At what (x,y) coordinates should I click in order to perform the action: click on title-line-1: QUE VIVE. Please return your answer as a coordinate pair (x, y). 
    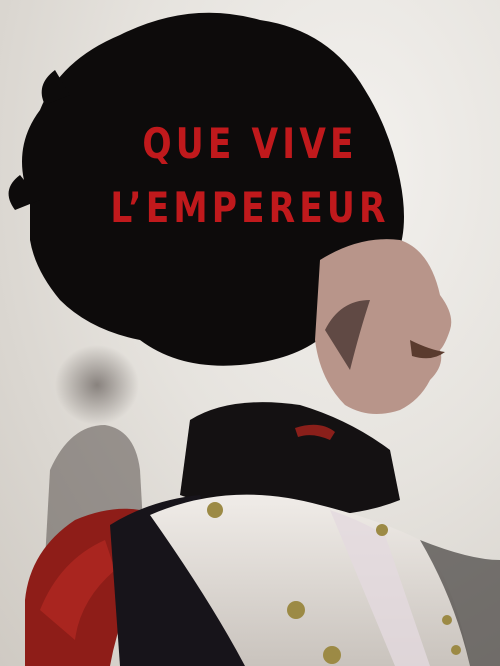
    Looking at the image, I should click on (250, 143).